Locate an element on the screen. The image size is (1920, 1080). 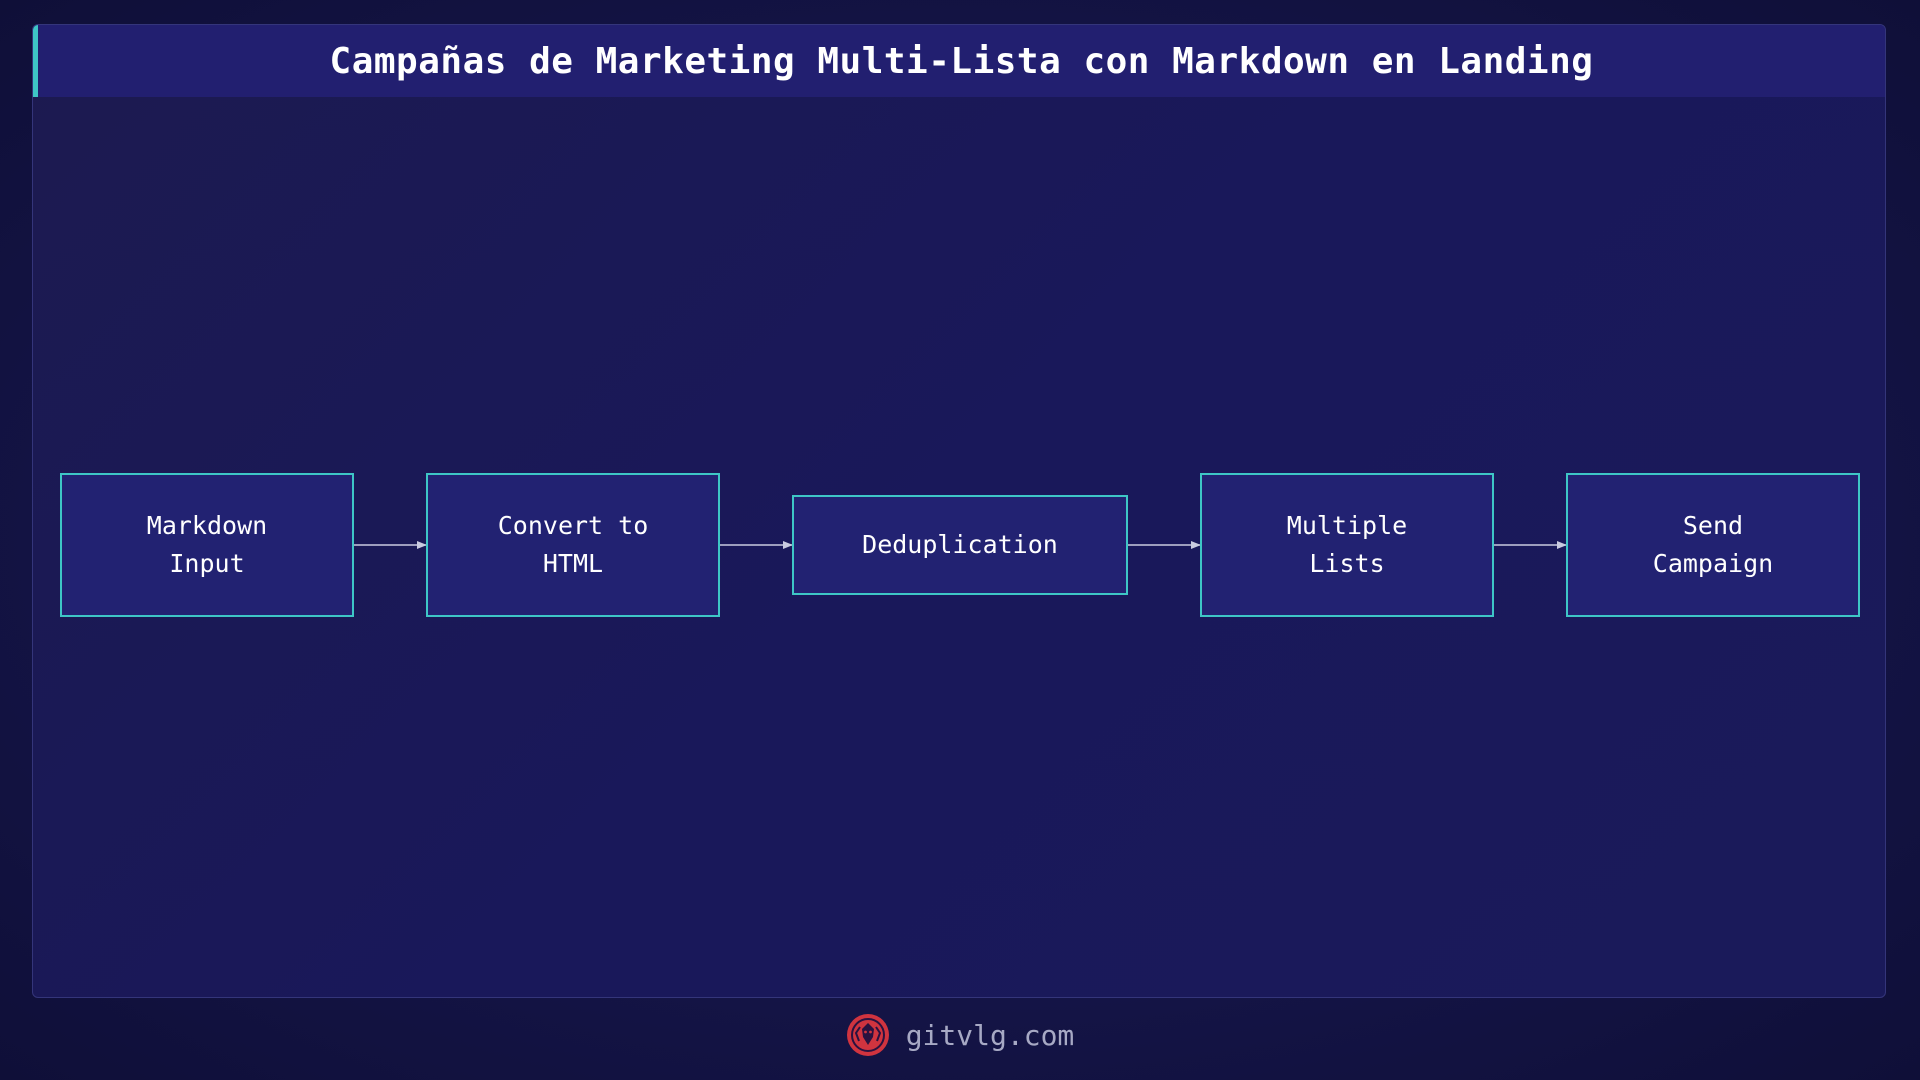
node-deduplication: Deduplication is located at coordinates (960, 545).